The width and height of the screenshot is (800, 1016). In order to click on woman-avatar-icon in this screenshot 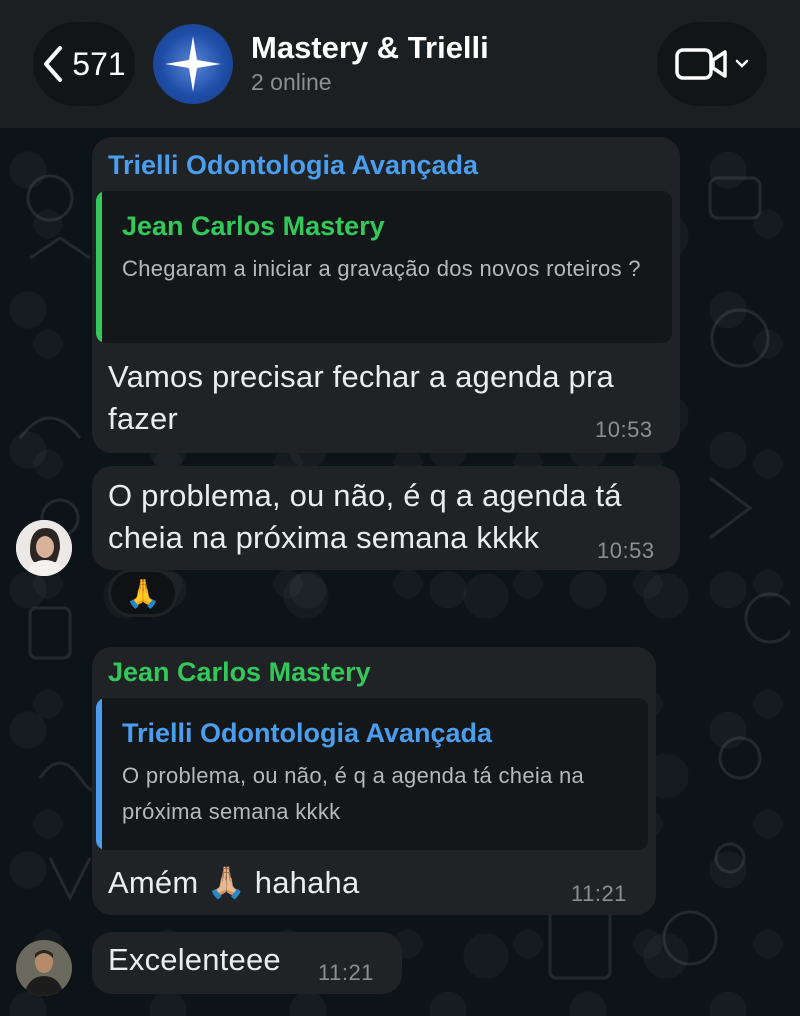, I will do `click(44, 548)`.